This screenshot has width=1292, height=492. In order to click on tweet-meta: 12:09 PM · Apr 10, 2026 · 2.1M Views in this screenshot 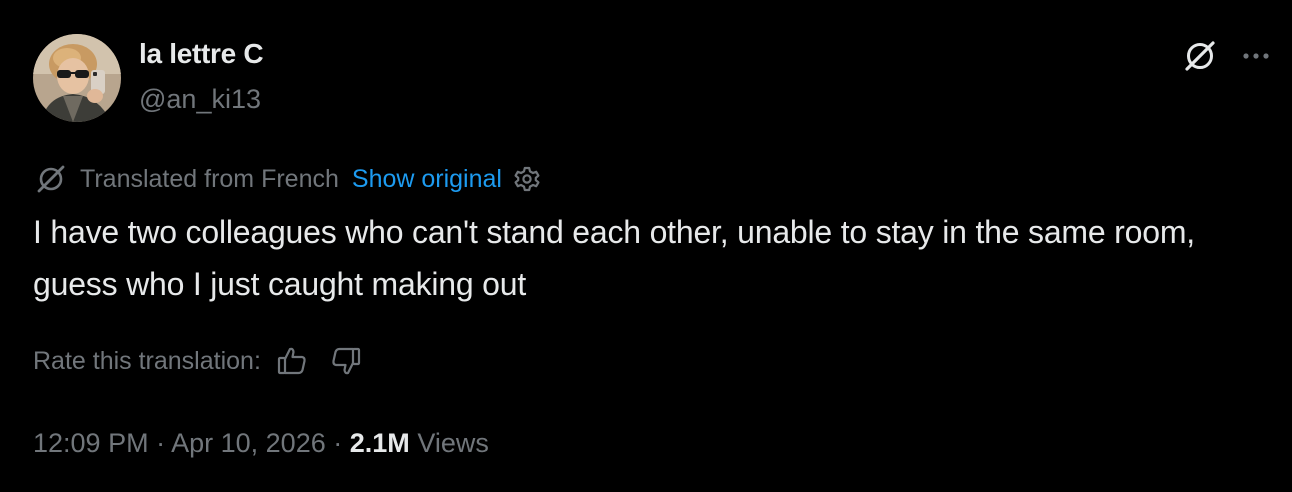, I will do `click(261, 443)`.